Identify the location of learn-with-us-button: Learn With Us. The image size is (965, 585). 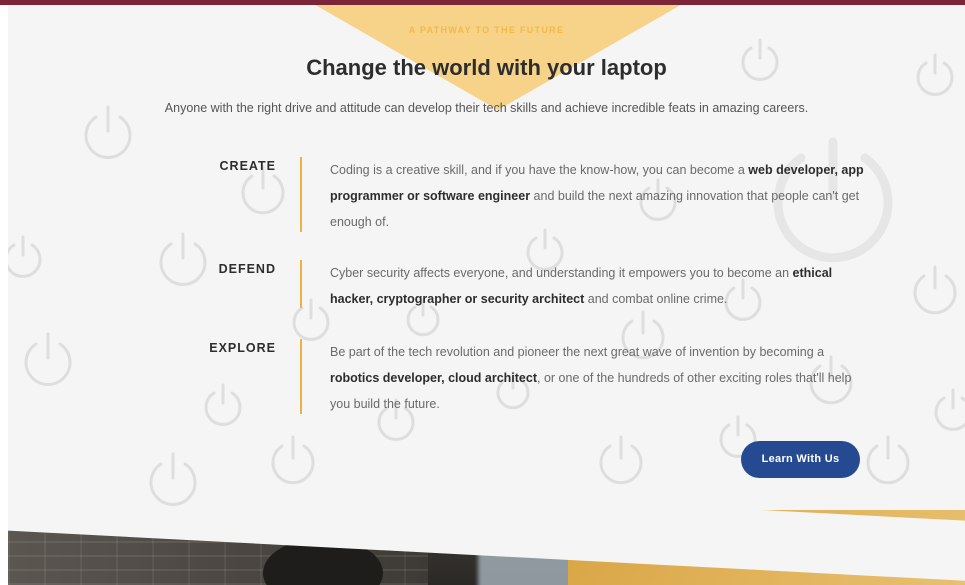
(800, 459).